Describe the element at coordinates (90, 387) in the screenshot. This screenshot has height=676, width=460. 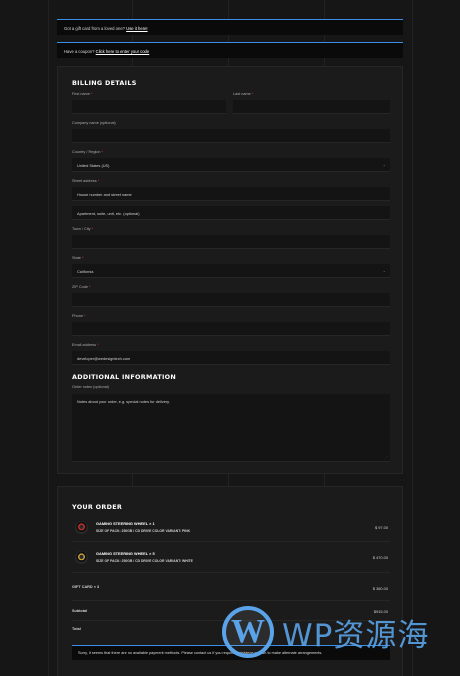
I see `order-notes-label: Order notes (optional)` at that location.